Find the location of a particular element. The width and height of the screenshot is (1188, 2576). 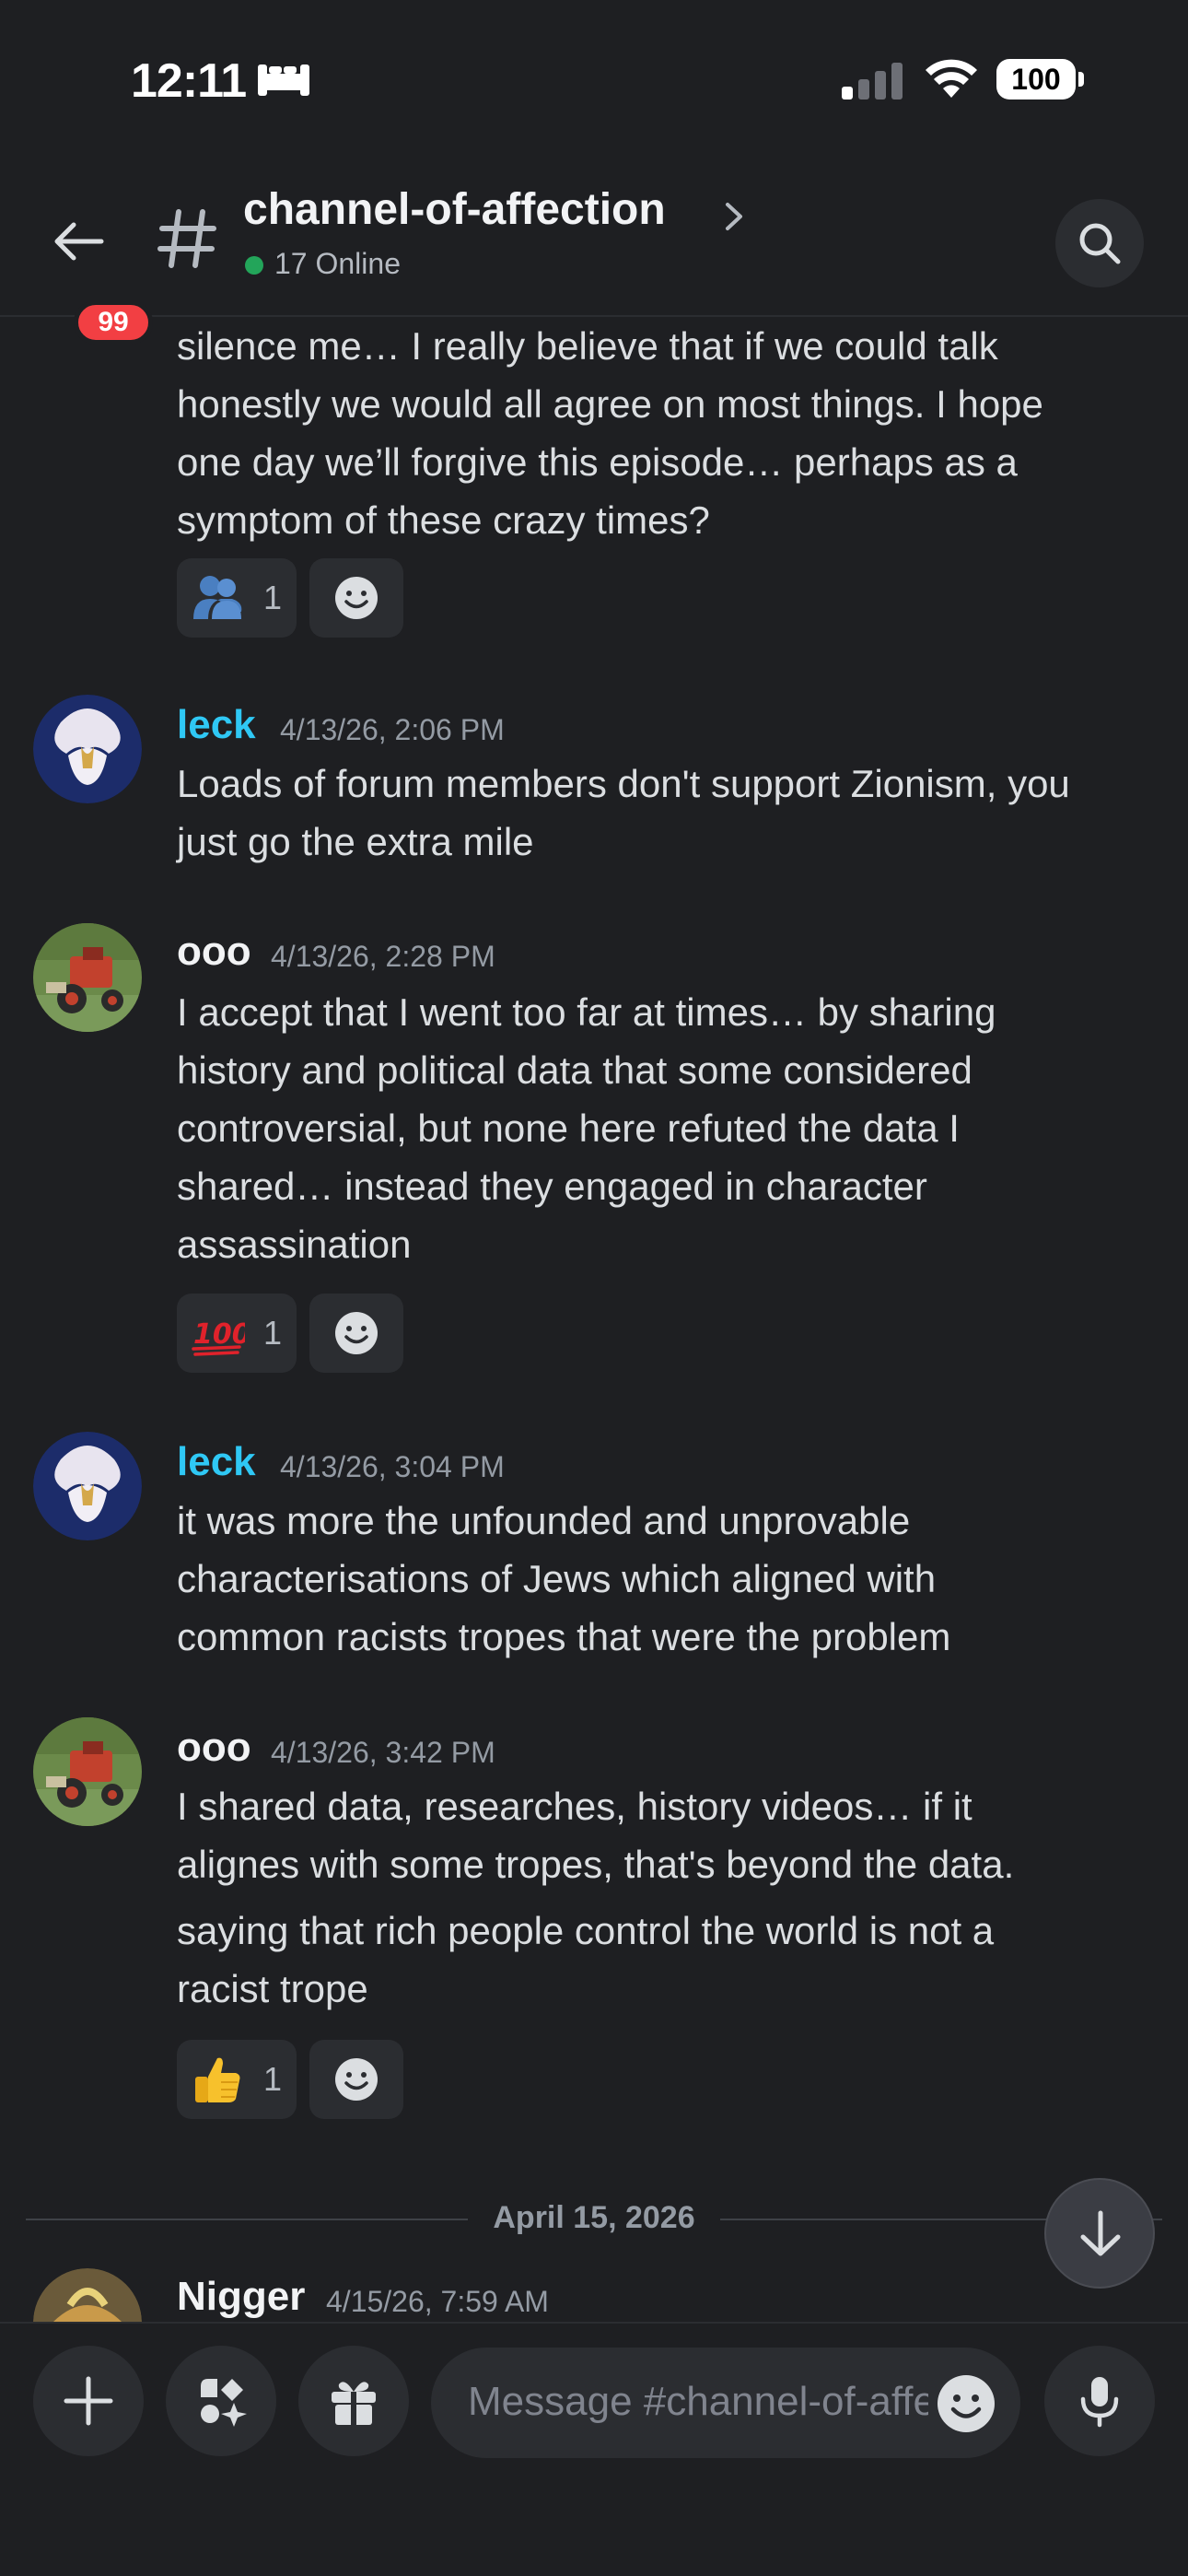

add-attachment-button is located at coordinates (88, 2401).